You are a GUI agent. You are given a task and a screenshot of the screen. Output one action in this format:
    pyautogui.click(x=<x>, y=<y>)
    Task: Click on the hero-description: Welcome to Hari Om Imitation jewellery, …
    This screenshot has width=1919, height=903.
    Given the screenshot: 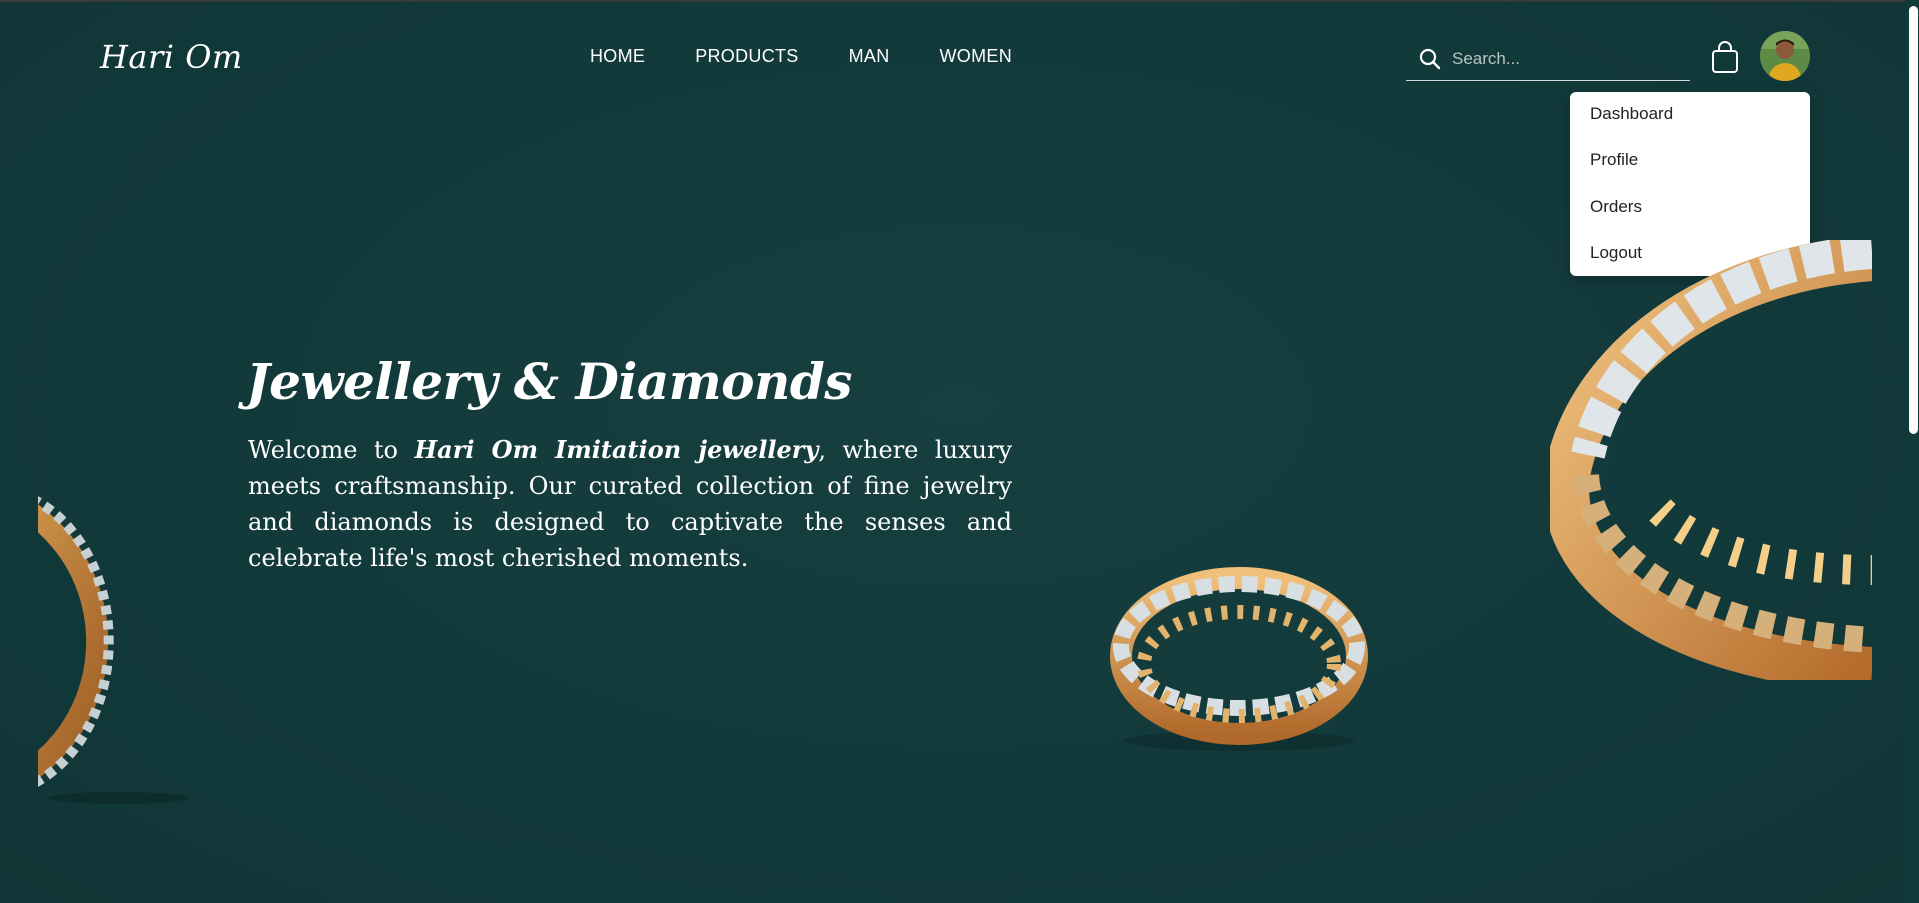 What is the action you would take?
    pyautogui.click(x=630, y=504)
    